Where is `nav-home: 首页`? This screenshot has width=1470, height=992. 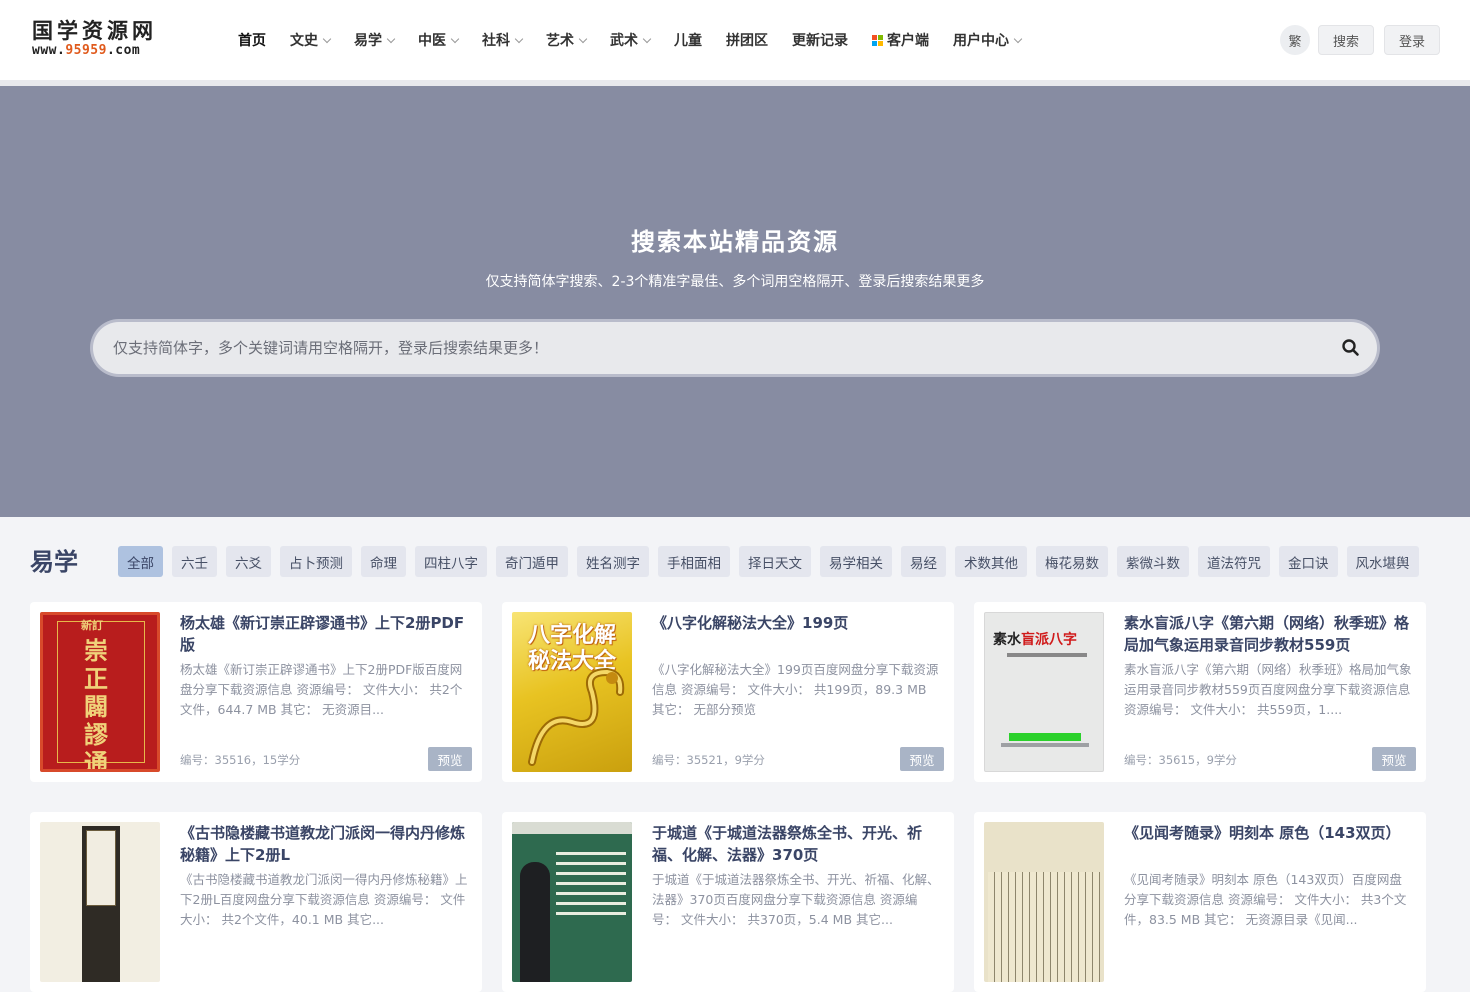 nav-home: 首页 is located at coordinates (252, 40).